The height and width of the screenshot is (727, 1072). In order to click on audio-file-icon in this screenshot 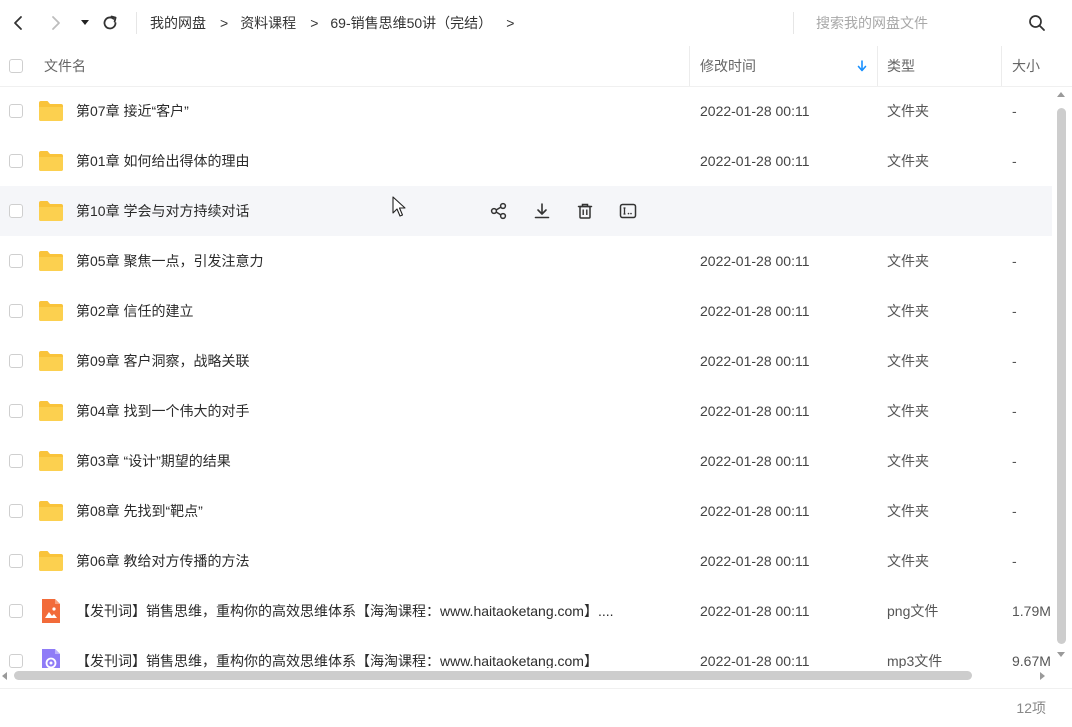, I will do `click(51, 658)`.